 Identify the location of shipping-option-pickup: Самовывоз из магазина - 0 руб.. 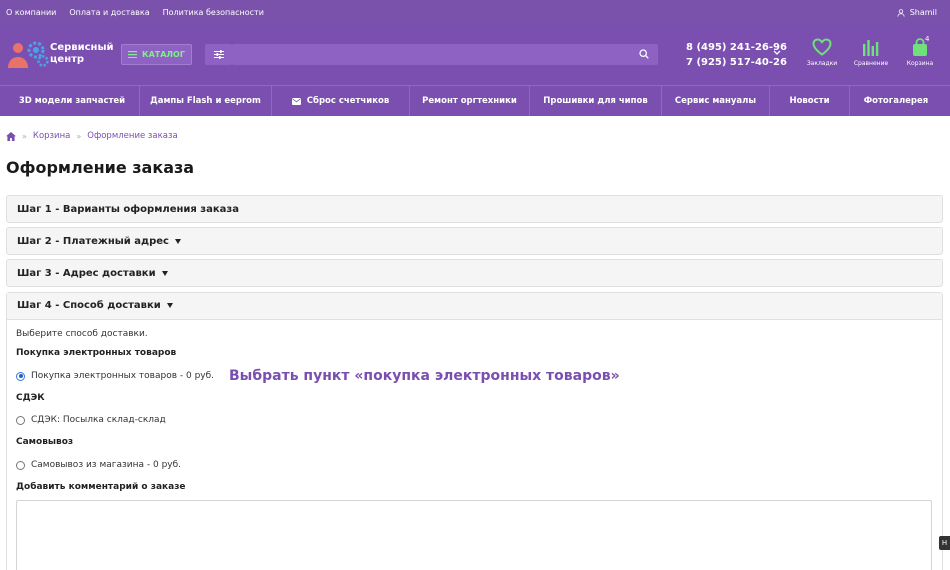
(98, 465).